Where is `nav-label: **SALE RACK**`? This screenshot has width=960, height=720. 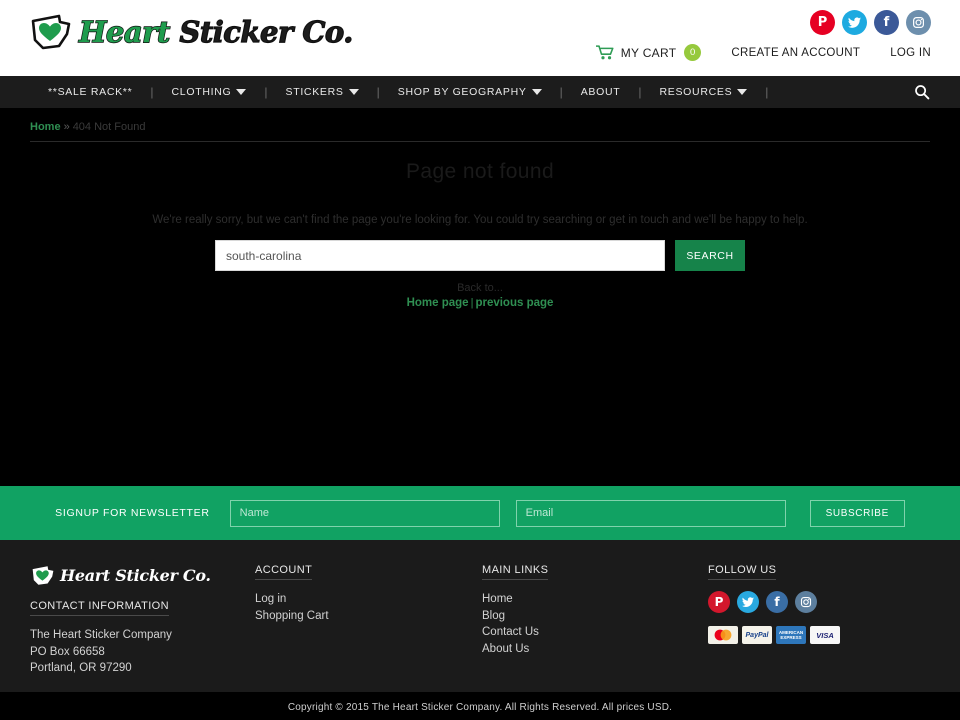
nav-label: **SALE RACK** is located at coordinates (90, 92).